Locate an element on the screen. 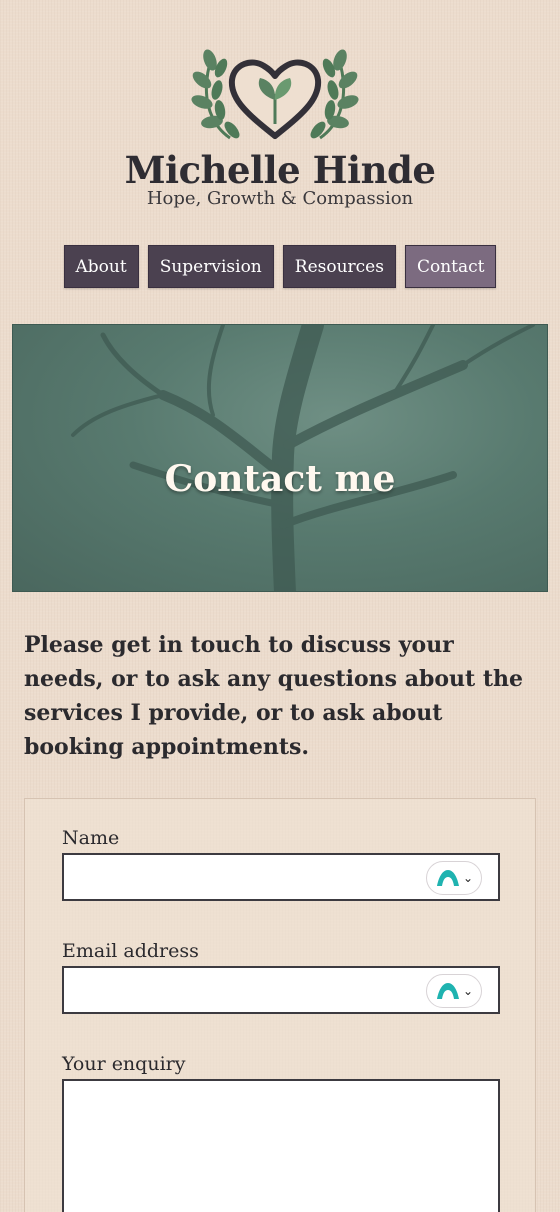  nav-resources-button: Resources is located at coordinates (339, 266).